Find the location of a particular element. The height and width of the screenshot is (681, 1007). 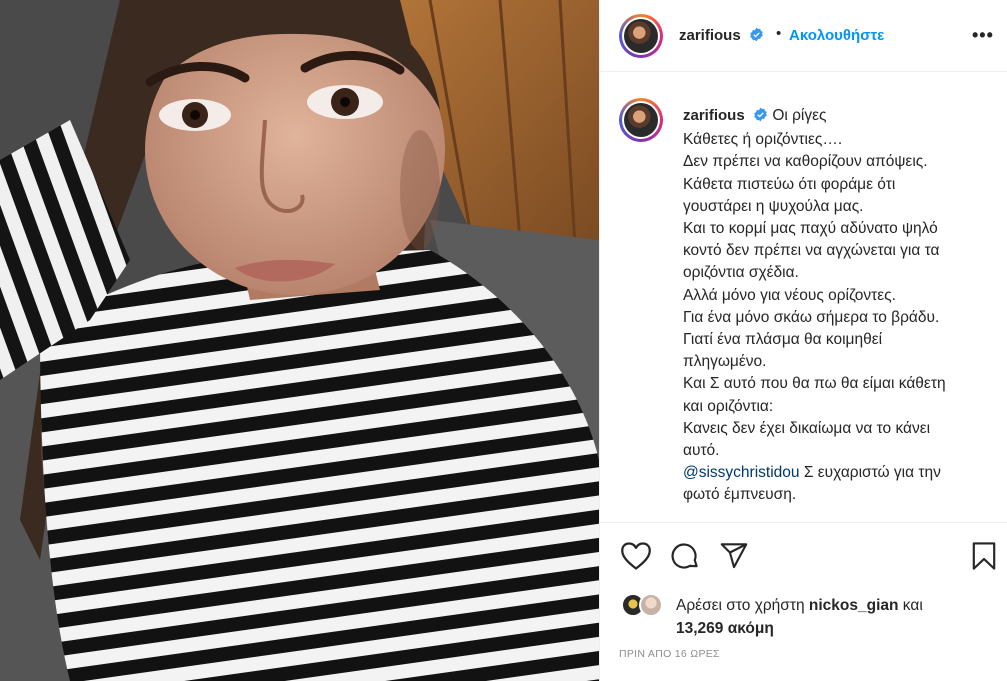

more-options-icon: ••• is located at coordinates (983, 35).